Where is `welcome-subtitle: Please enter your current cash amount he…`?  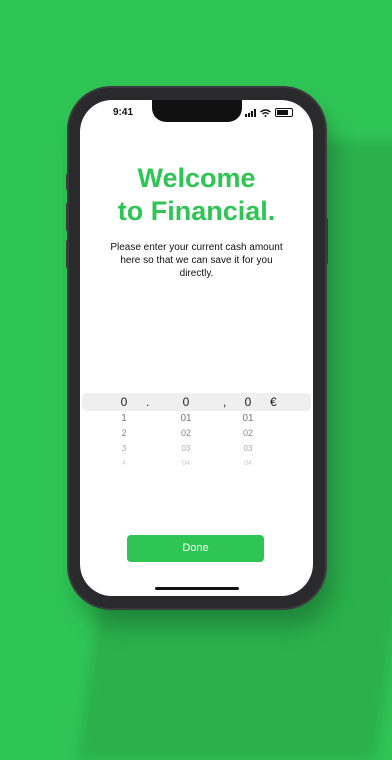 welcome-subtitle: Please enter your current cash amount he… is located at coordinates (196, 260).